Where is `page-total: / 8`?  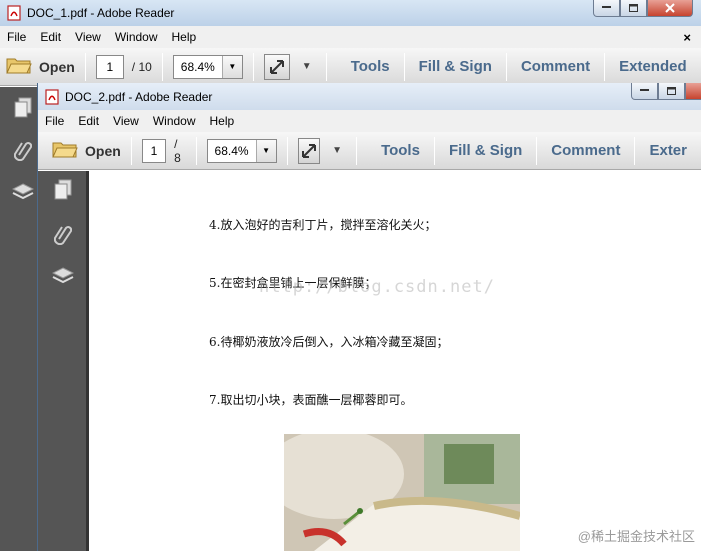
page-total: / 8 is located at coordinates (177, 150).